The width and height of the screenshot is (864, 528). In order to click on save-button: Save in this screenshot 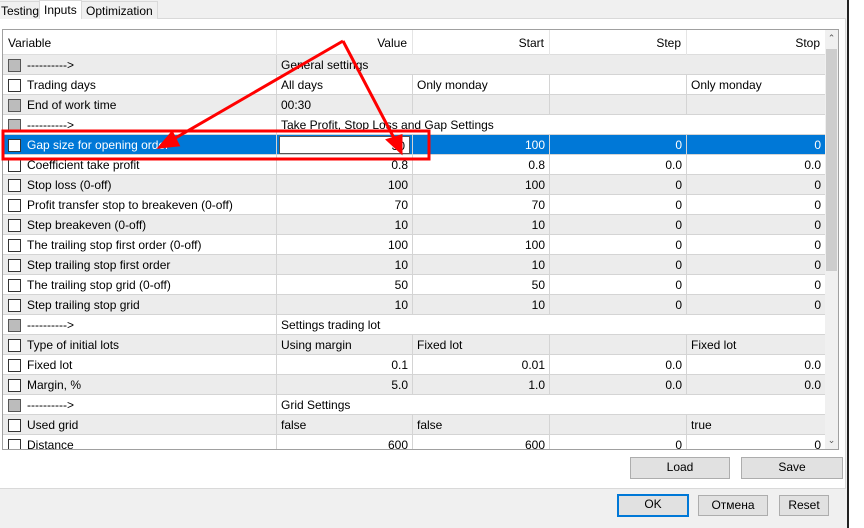, I will do `click(792, 468)`.